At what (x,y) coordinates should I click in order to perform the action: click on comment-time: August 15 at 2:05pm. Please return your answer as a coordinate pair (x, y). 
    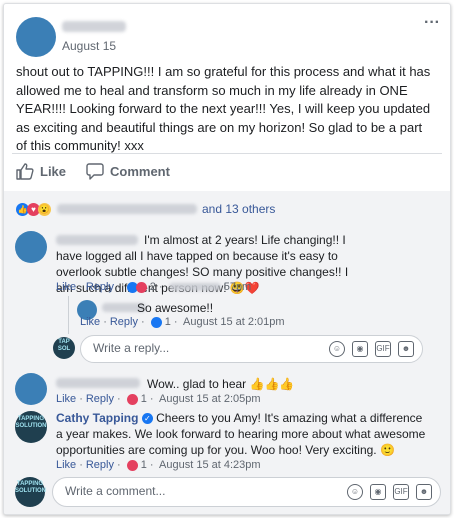
    Looking at the image, I should click on (210, 399).